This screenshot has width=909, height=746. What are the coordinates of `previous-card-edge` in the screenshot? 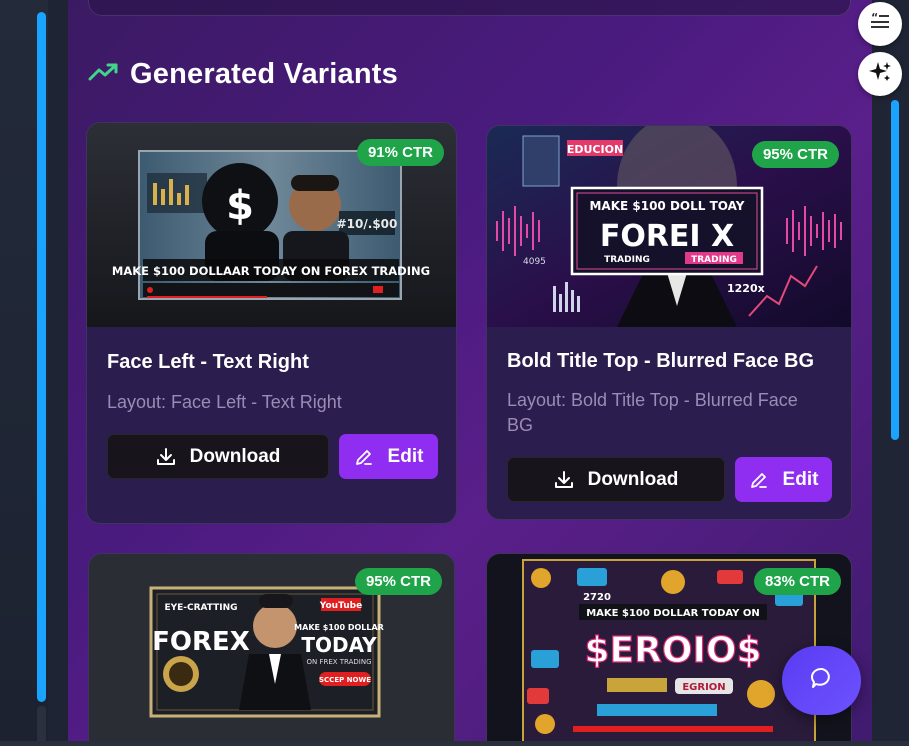 It's located at (469, 8).